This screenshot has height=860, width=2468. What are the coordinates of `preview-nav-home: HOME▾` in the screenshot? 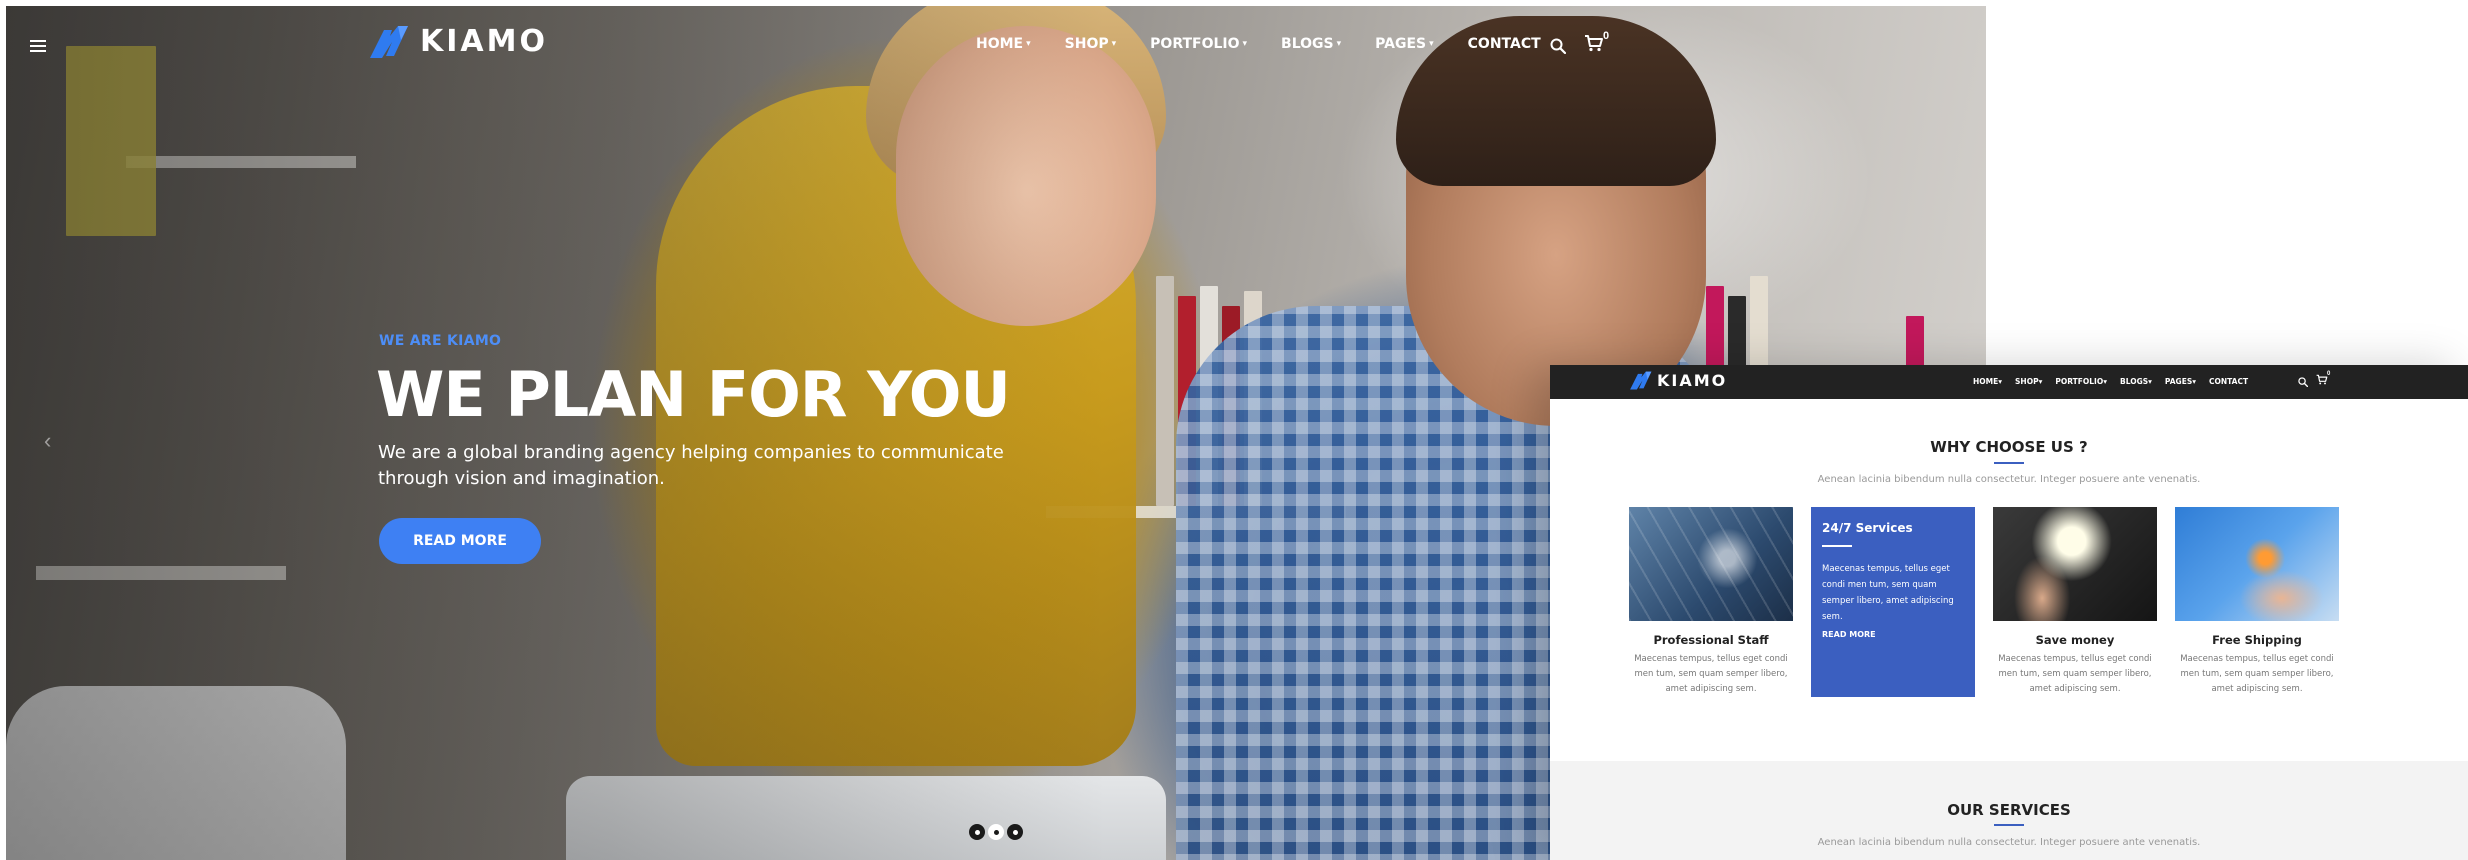 It's located at (1987, 381).